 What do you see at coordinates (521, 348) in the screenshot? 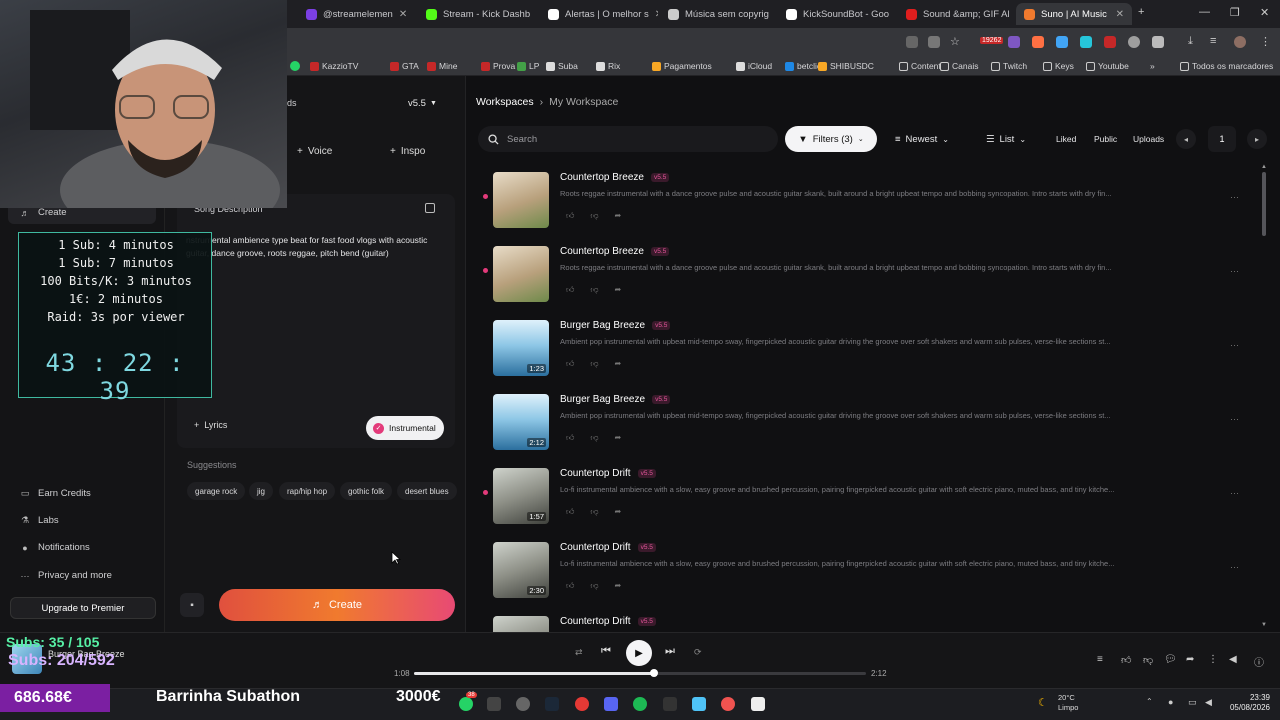
I see `song-cover: 1:23` at bounding box center [521, 348].